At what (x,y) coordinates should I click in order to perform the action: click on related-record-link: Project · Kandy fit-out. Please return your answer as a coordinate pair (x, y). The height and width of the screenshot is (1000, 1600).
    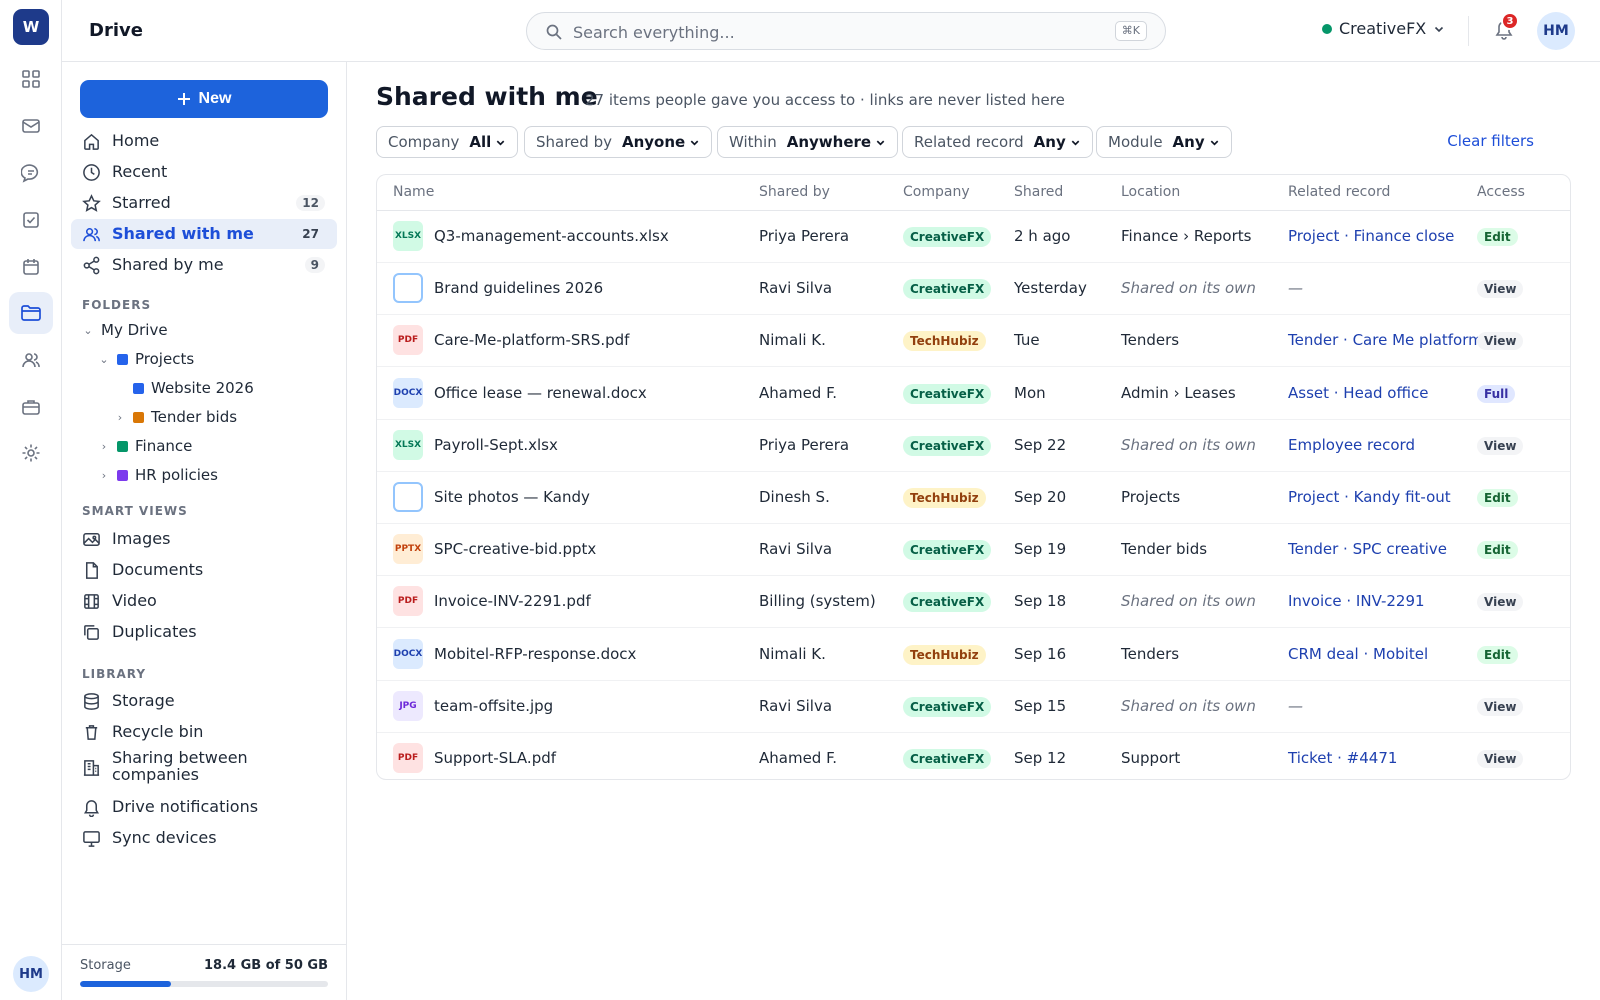
    Looking at the image, I should click on (1369, 497).